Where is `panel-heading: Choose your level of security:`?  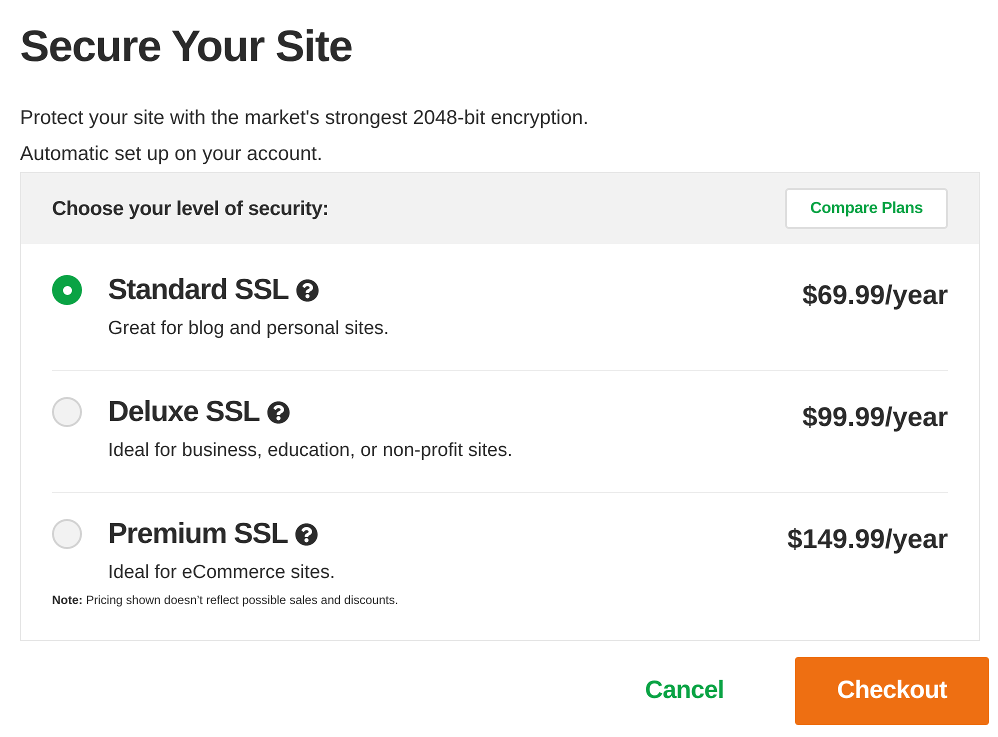
panel-heading: Choose your level of security: is located at coordinates (190, 209).